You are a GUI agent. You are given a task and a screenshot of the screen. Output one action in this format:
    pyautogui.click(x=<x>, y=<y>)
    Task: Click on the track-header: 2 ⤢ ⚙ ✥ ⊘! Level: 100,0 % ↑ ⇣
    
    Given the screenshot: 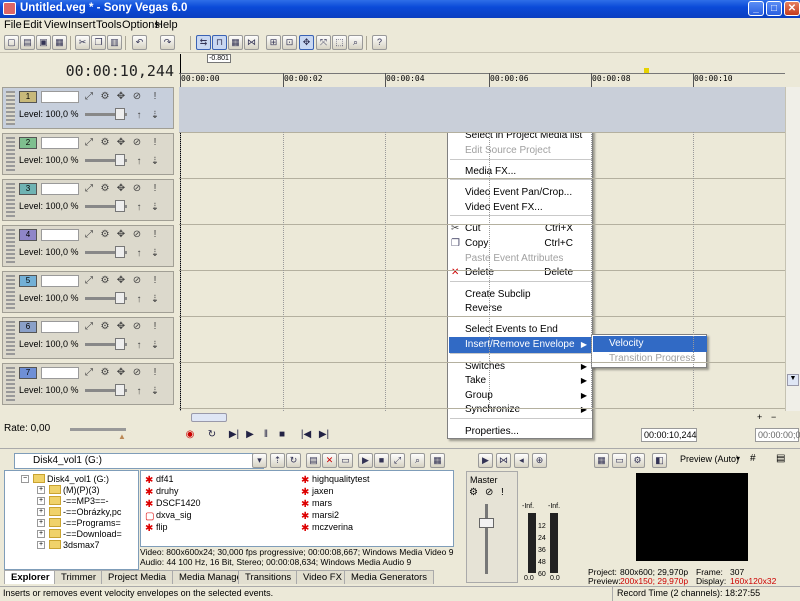 What is the action you would take?
    pyautogui.click(x=88, y=154)
    